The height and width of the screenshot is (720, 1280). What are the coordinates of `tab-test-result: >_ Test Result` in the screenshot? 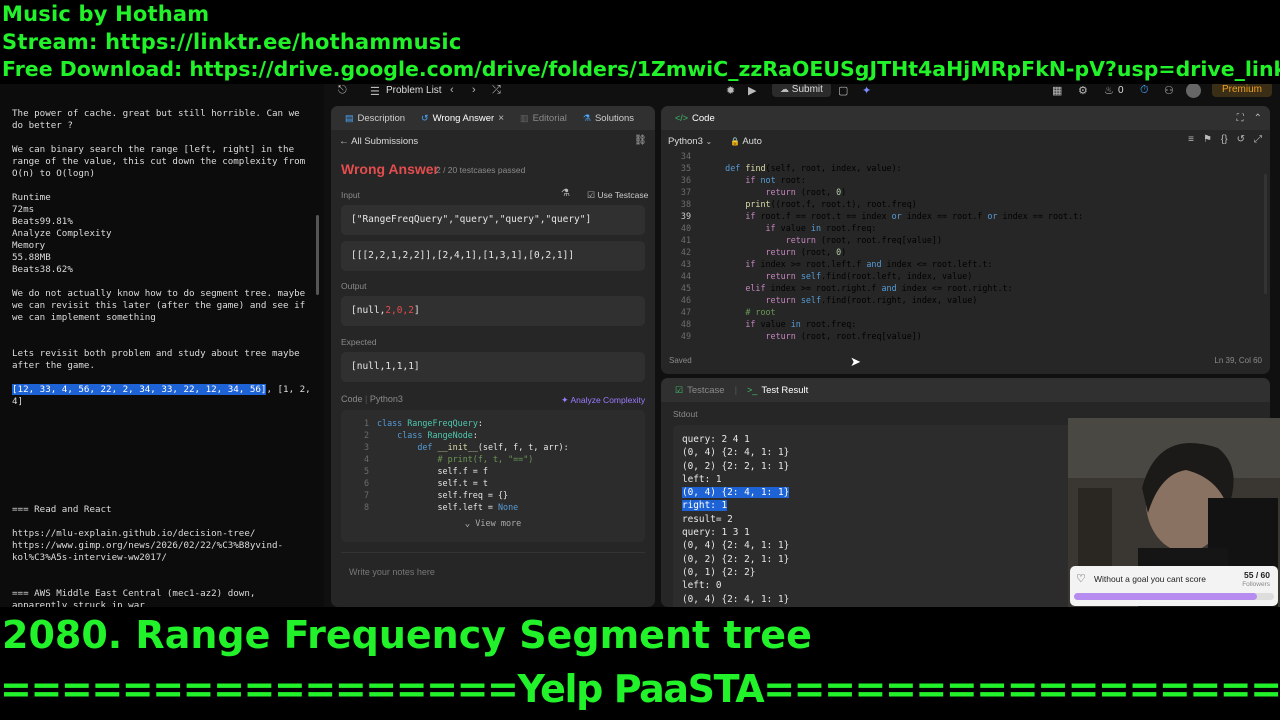 It's located at (777, 390).